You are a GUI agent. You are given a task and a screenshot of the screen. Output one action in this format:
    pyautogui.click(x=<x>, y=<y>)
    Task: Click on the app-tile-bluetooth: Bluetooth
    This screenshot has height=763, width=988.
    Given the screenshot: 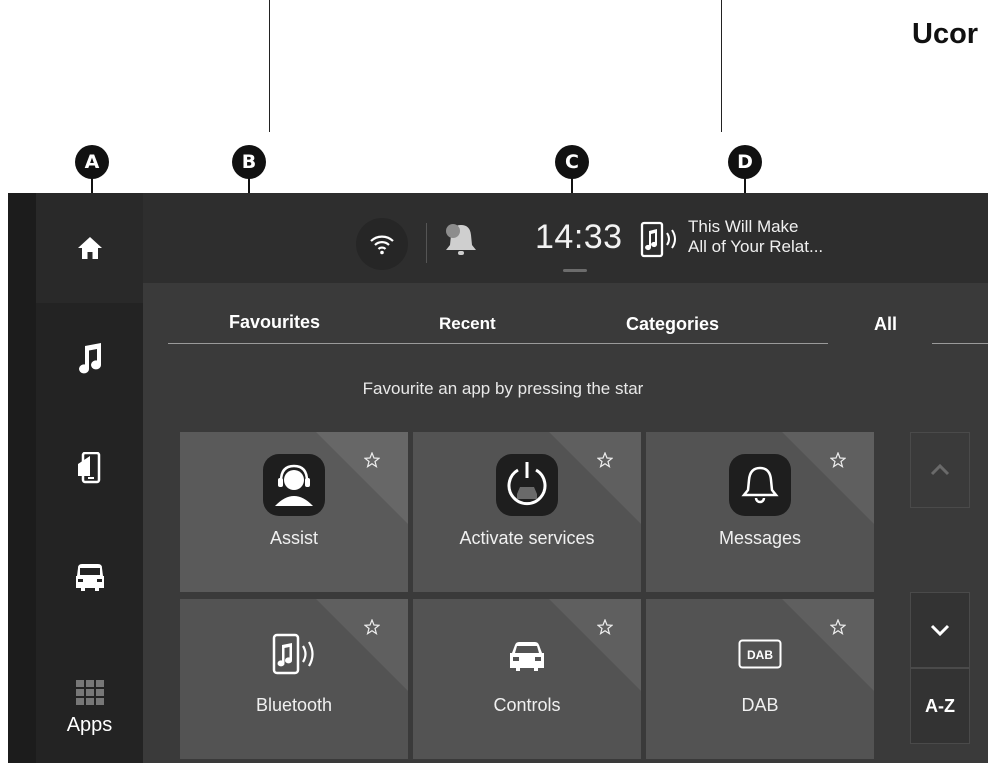 What is the action you would take?
    pyautogui.click(x=294, y=679)
    